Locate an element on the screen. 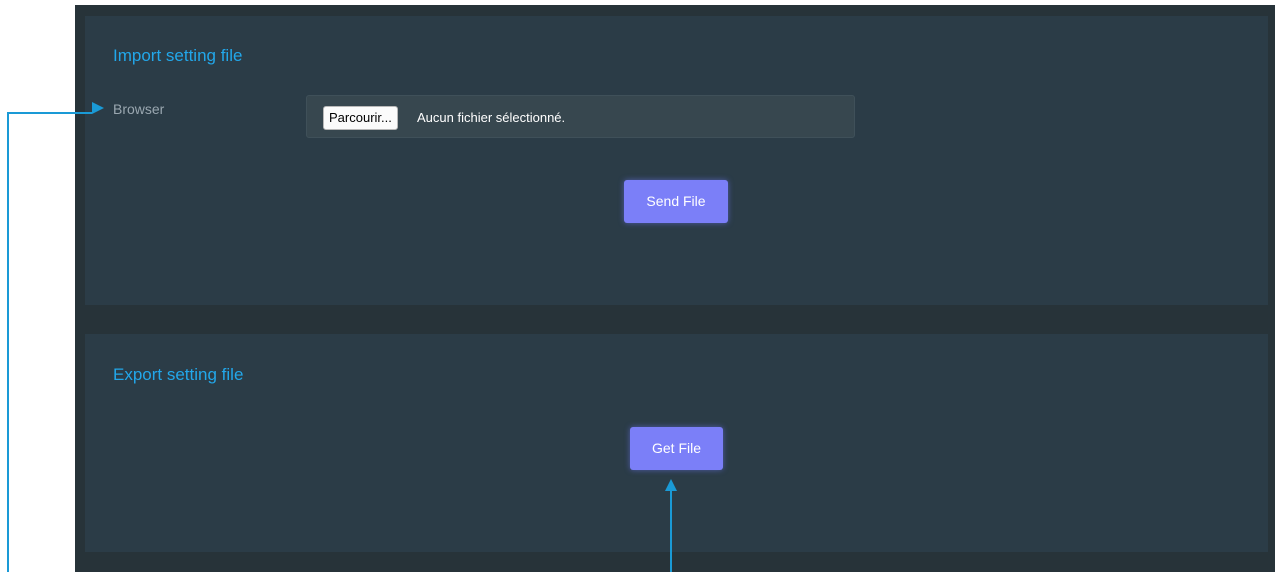 The width and height of the screenshot is (1275, 572). get-file-callout-arrowhead is located at coordinates (671, 485).